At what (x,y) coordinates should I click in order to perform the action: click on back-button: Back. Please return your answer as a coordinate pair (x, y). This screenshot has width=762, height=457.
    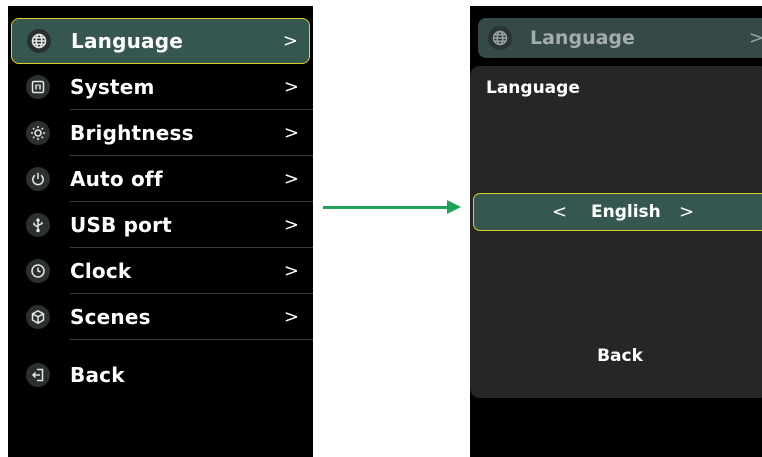
    Looking at the image, I should click on (616, 356).